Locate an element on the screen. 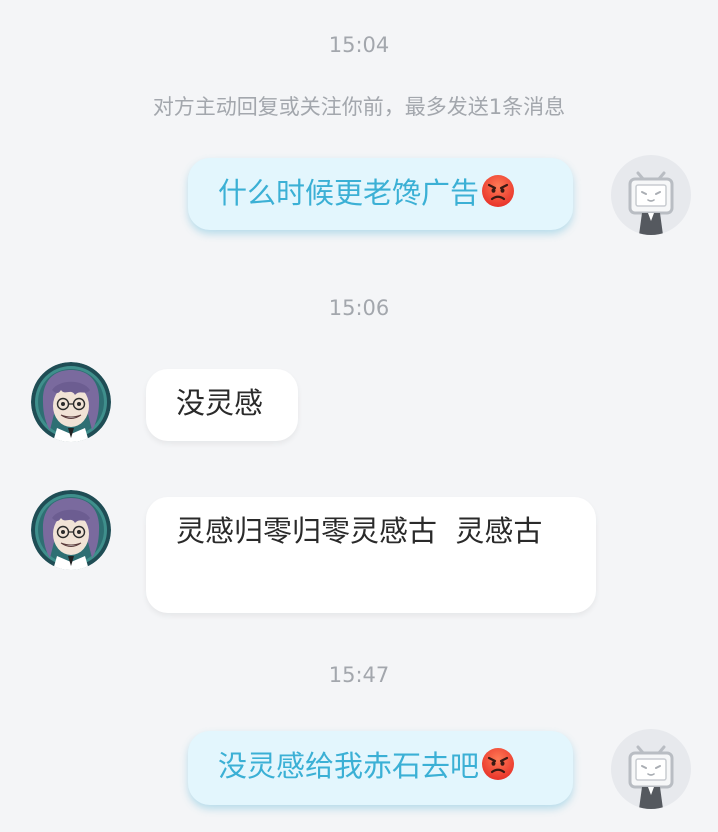 The image size is (718, 832). message-text: 没灵感 is located at coordinates (220, 403).